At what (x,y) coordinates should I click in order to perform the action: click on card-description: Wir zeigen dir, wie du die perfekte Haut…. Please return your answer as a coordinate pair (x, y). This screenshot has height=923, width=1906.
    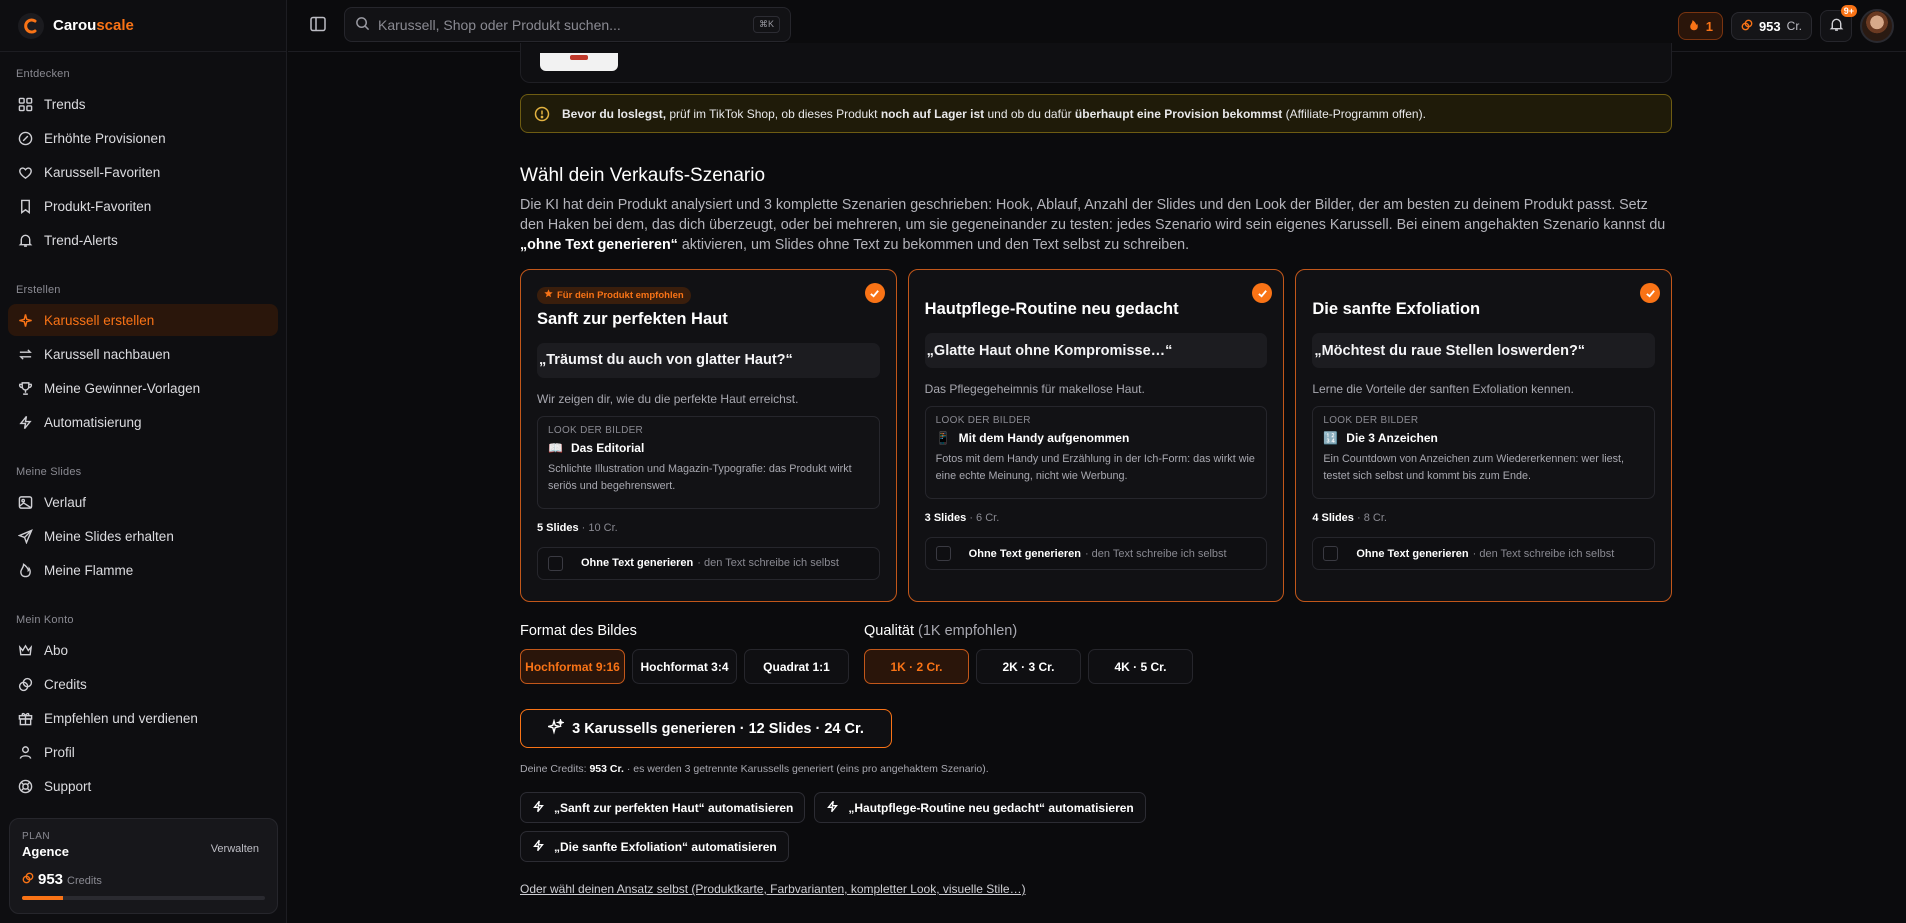
    Looking at the image, I should click on (668, 398).